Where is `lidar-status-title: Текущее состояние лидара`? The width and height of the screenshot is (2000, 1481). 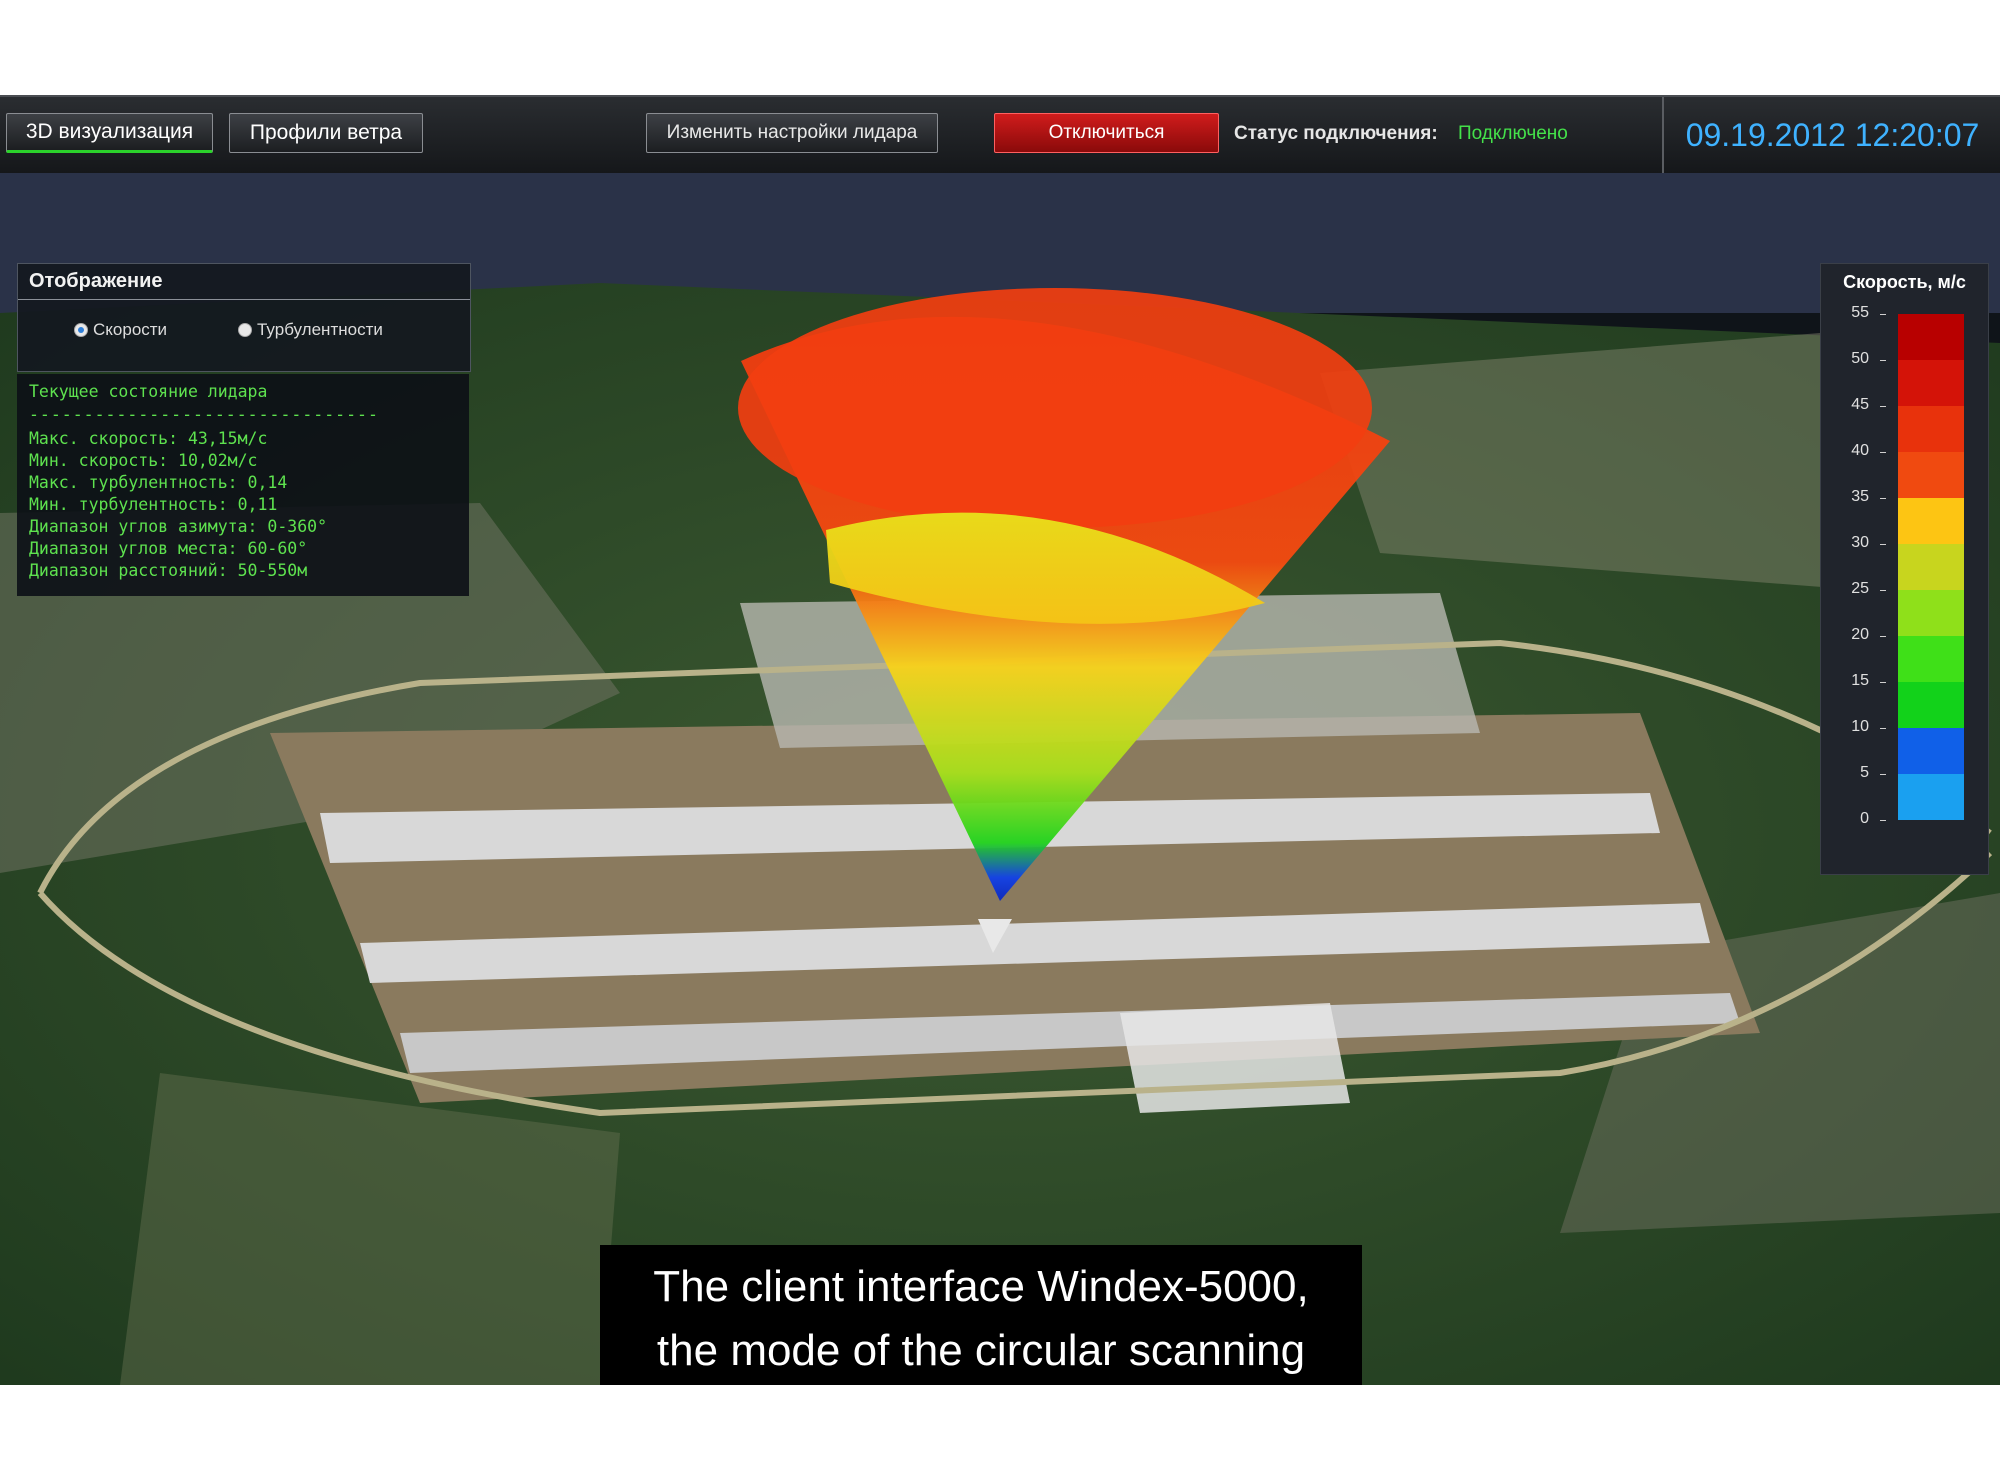
lidar-status-title: Текущее состояние лидара is located at coordinates (148, 391).